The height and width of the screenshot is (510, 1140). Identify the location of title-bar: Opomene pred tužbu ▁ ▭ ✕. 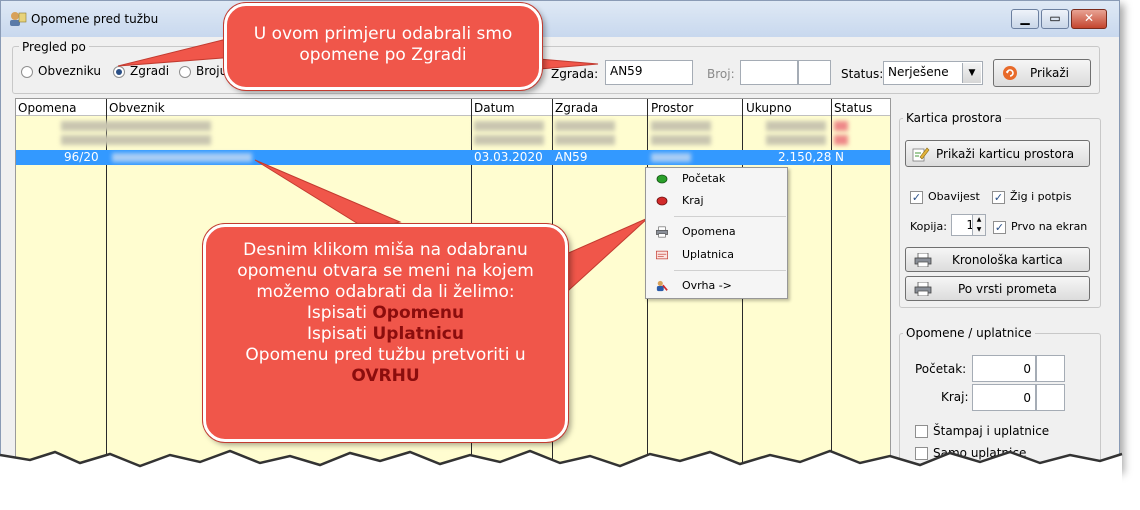
(560, 19).